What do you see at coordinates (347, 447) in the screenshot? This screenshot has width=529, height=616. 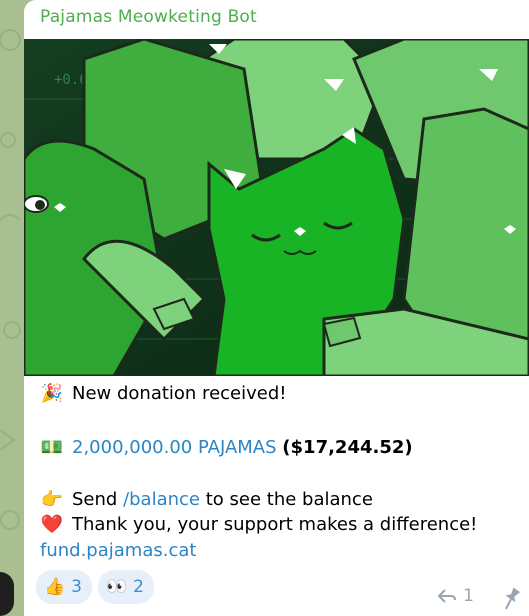 I see `donation-usd-value: ($17,244.52)` at bounding box center [347, 447].